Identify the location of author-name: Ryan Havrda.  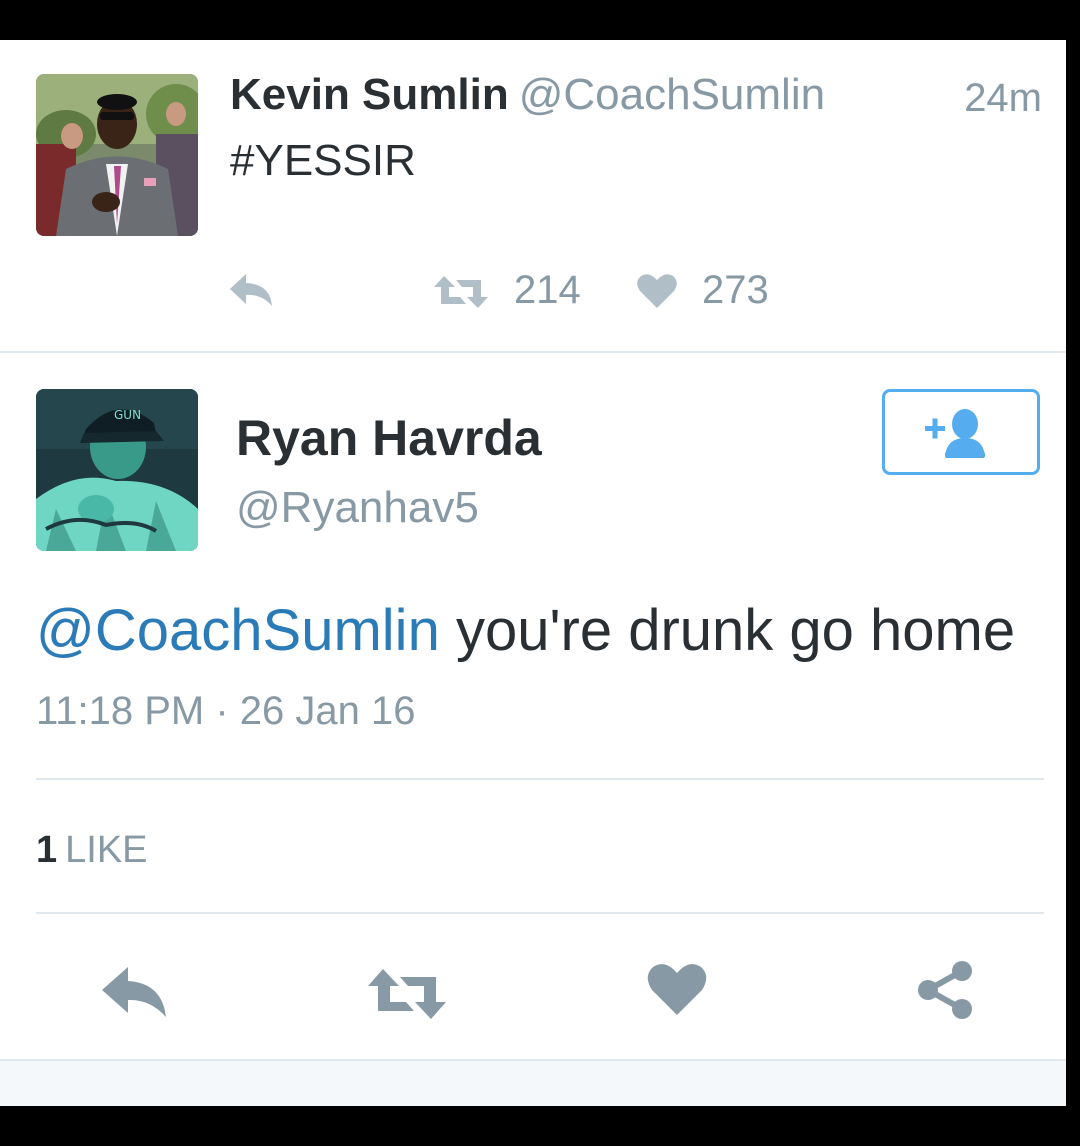
(389, 438).